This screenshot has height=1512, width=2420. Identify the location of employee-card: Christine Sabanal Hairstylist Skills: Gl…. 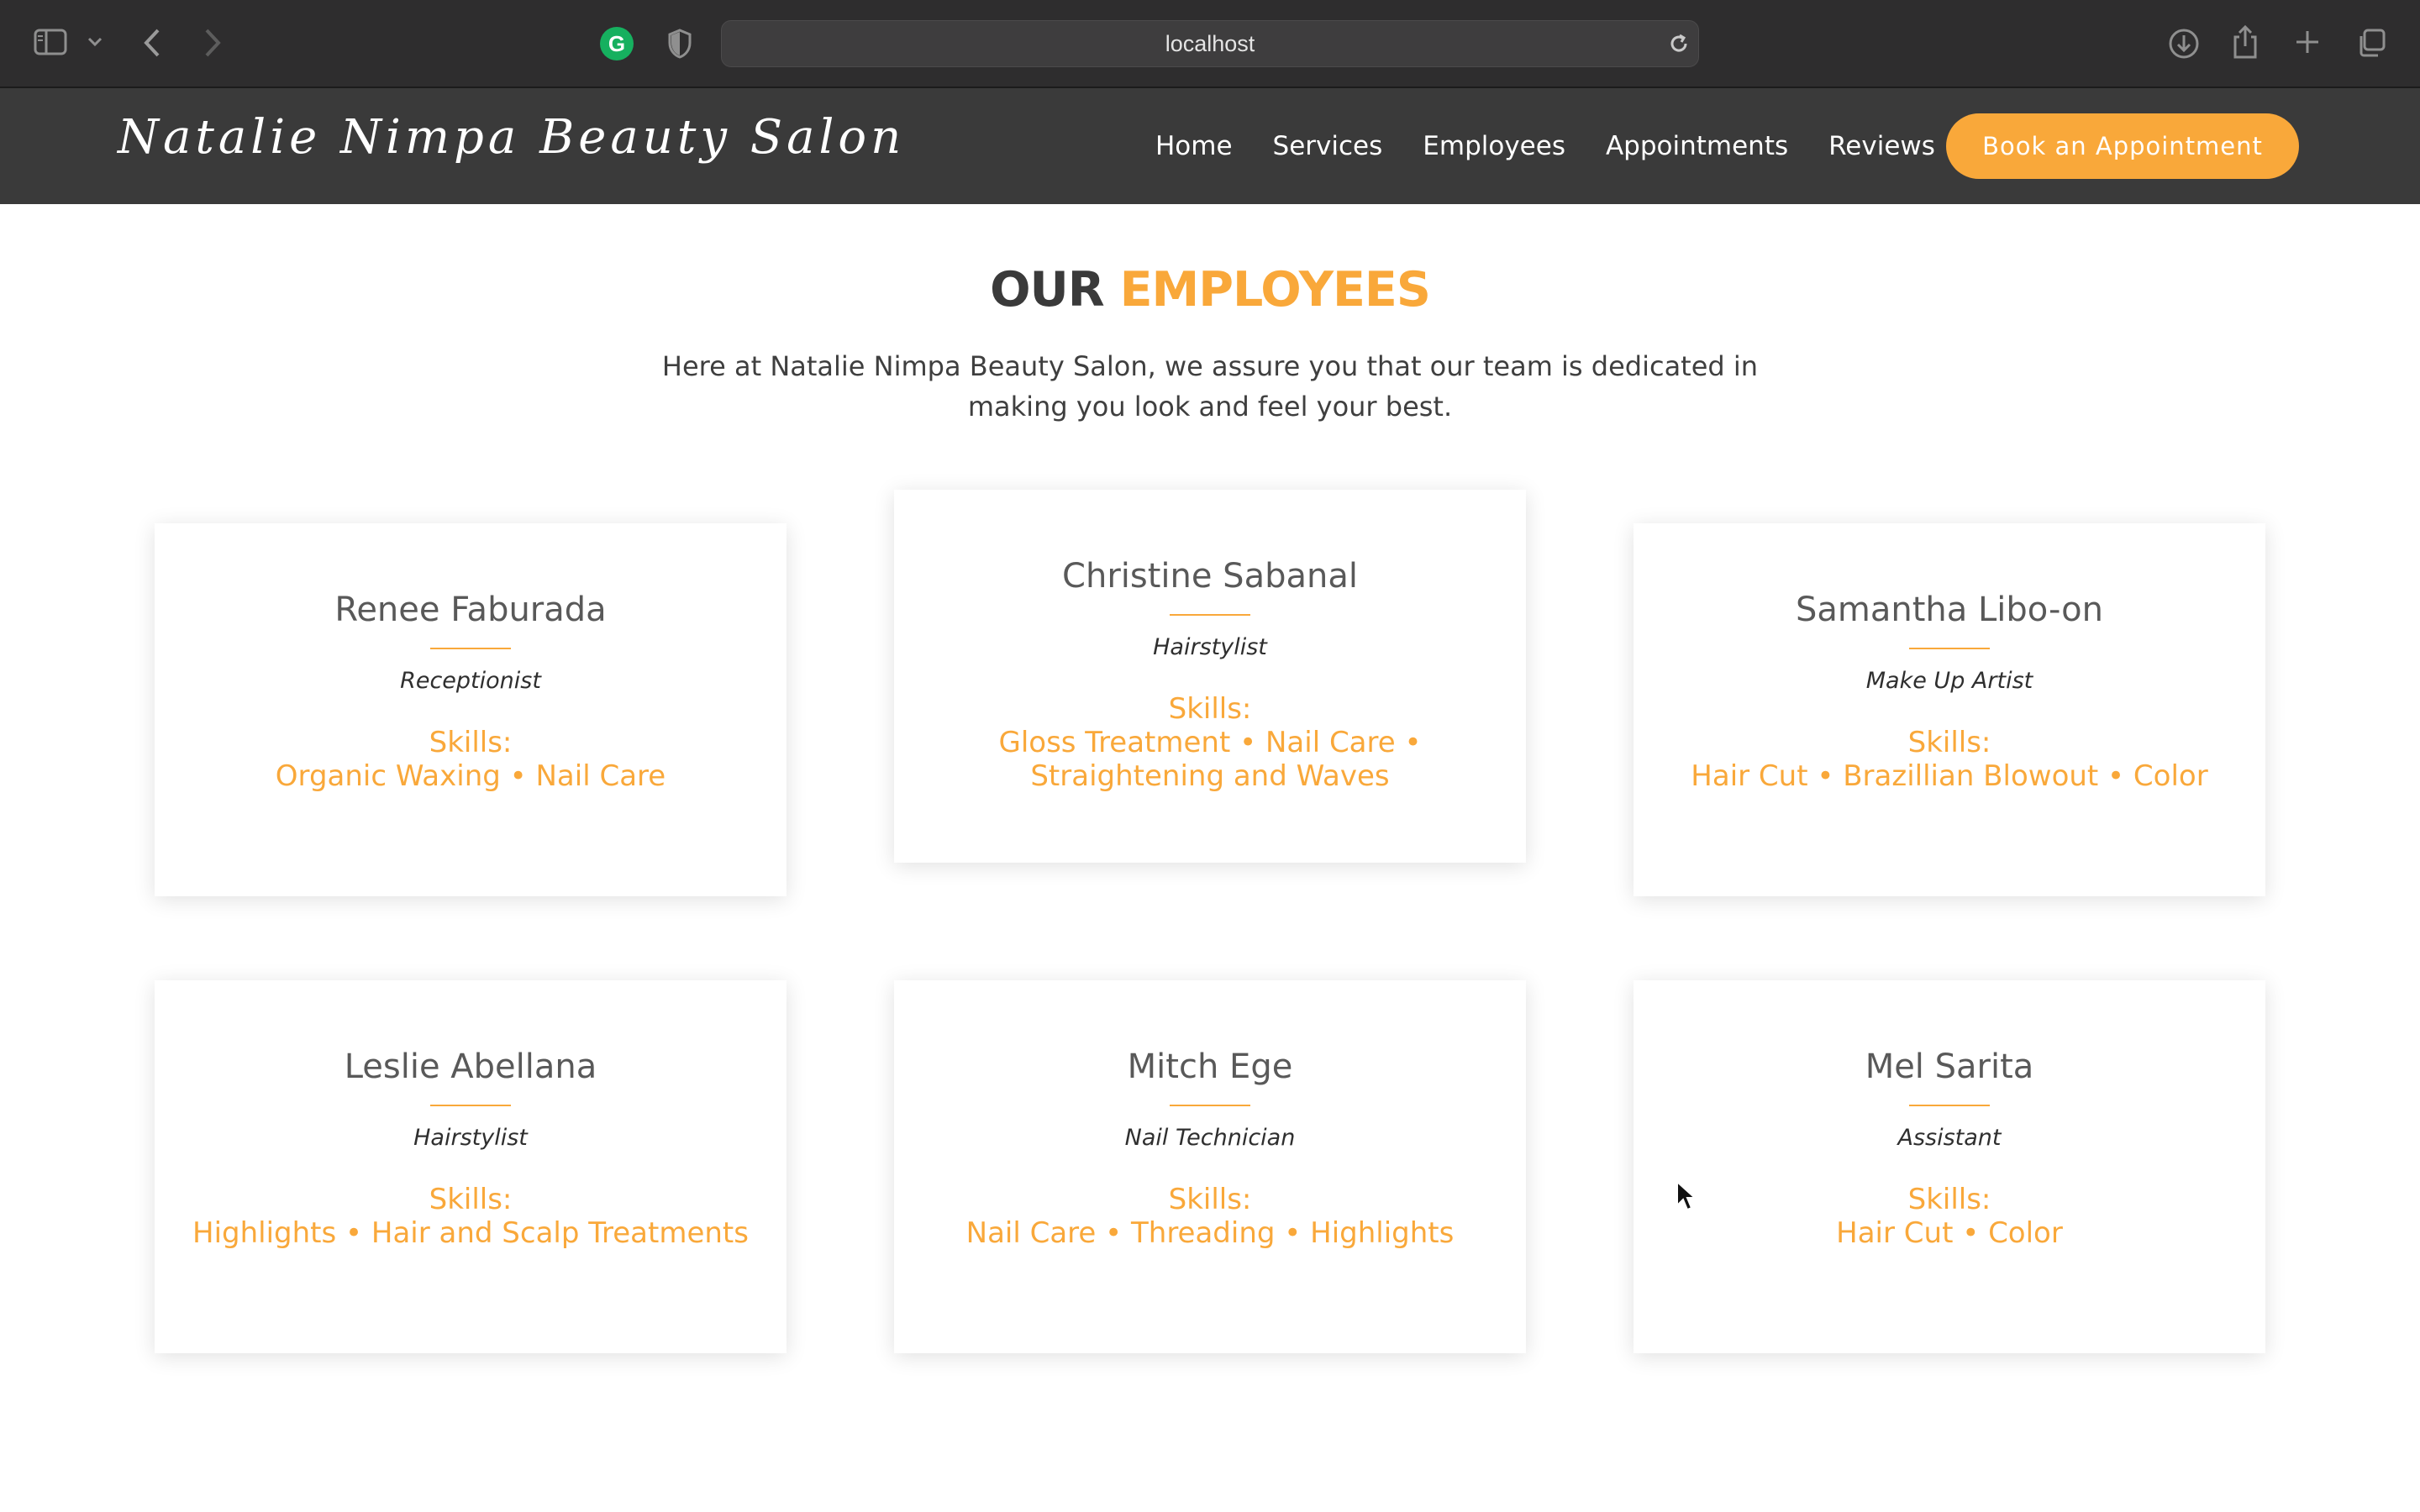
(1210, 676).